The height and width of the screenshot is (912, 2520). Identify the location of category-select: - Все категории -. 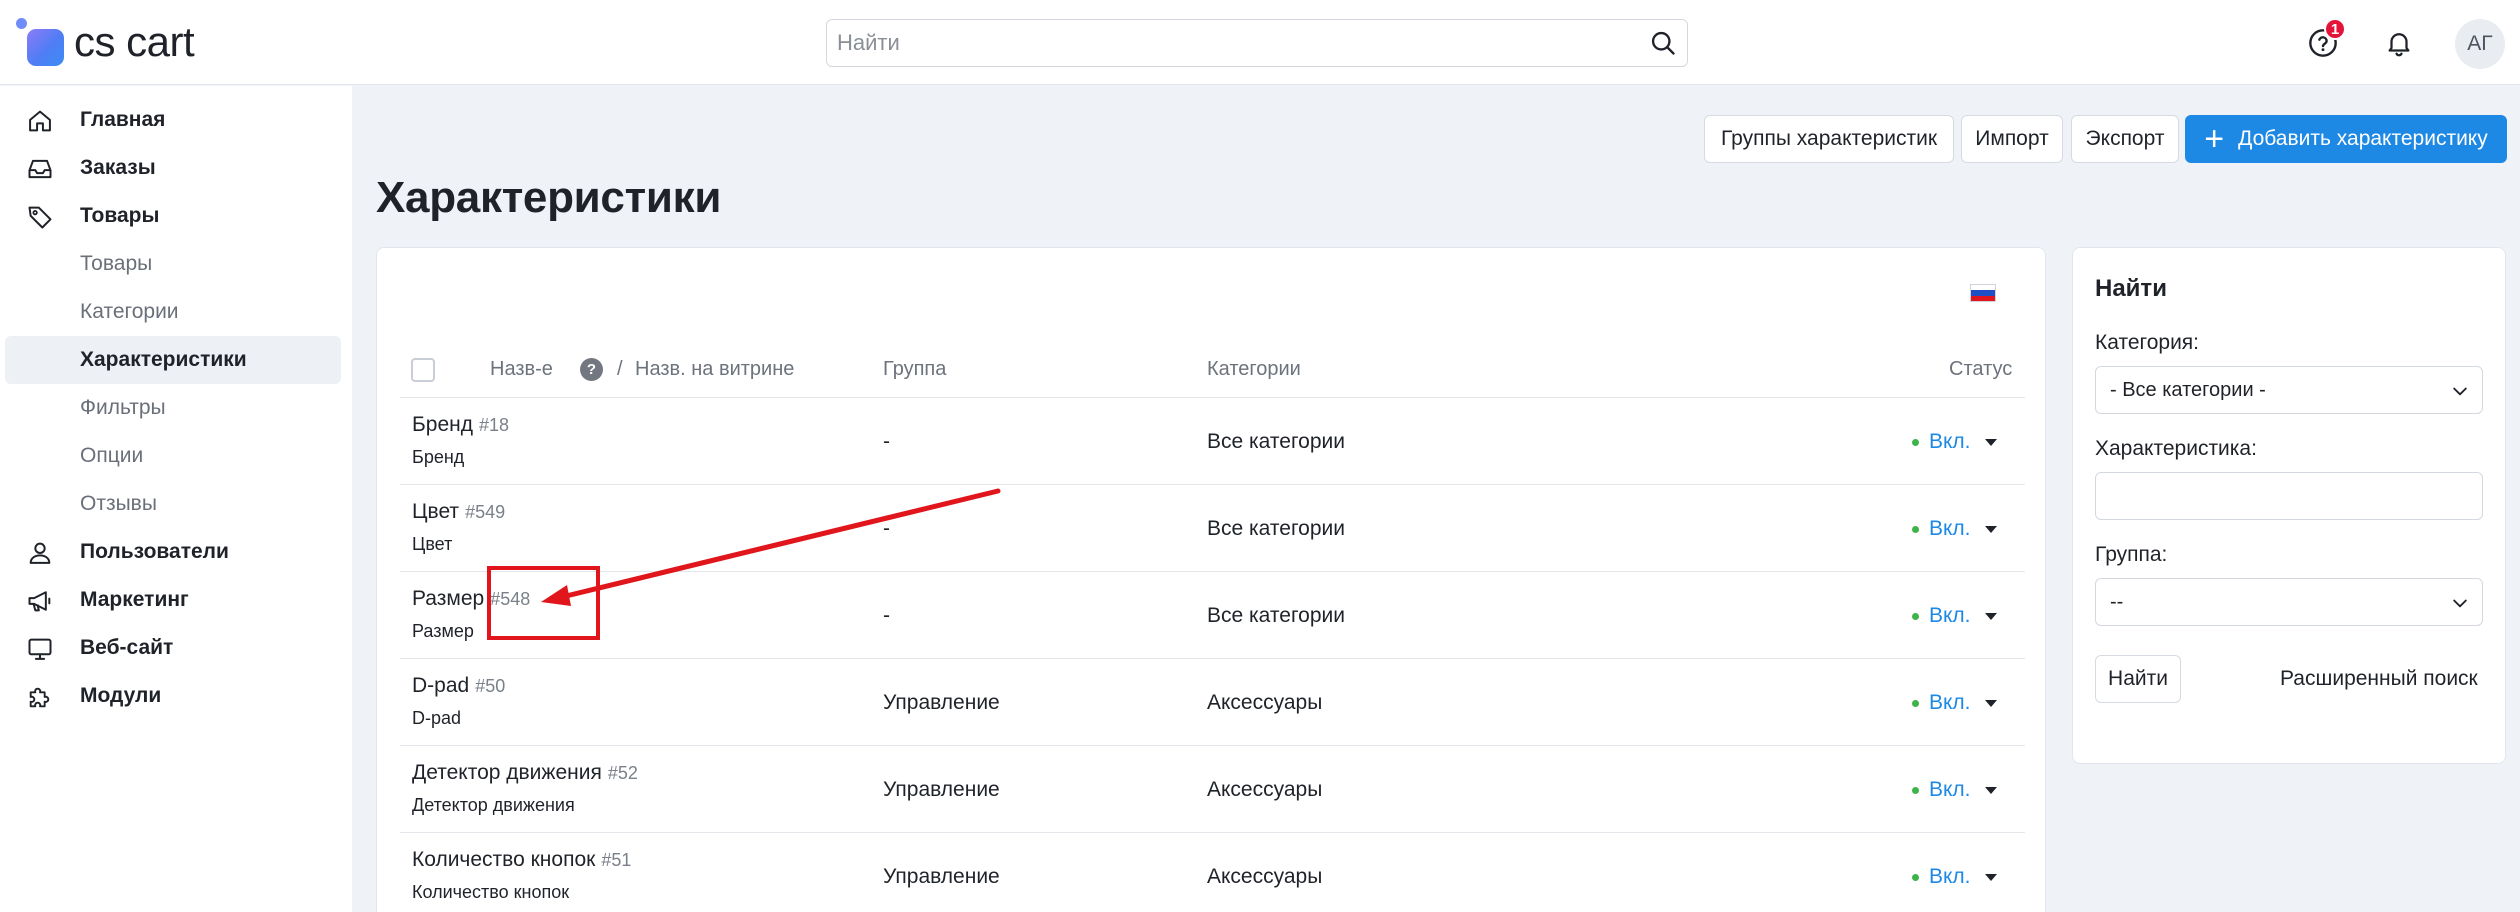
(2289, 390).